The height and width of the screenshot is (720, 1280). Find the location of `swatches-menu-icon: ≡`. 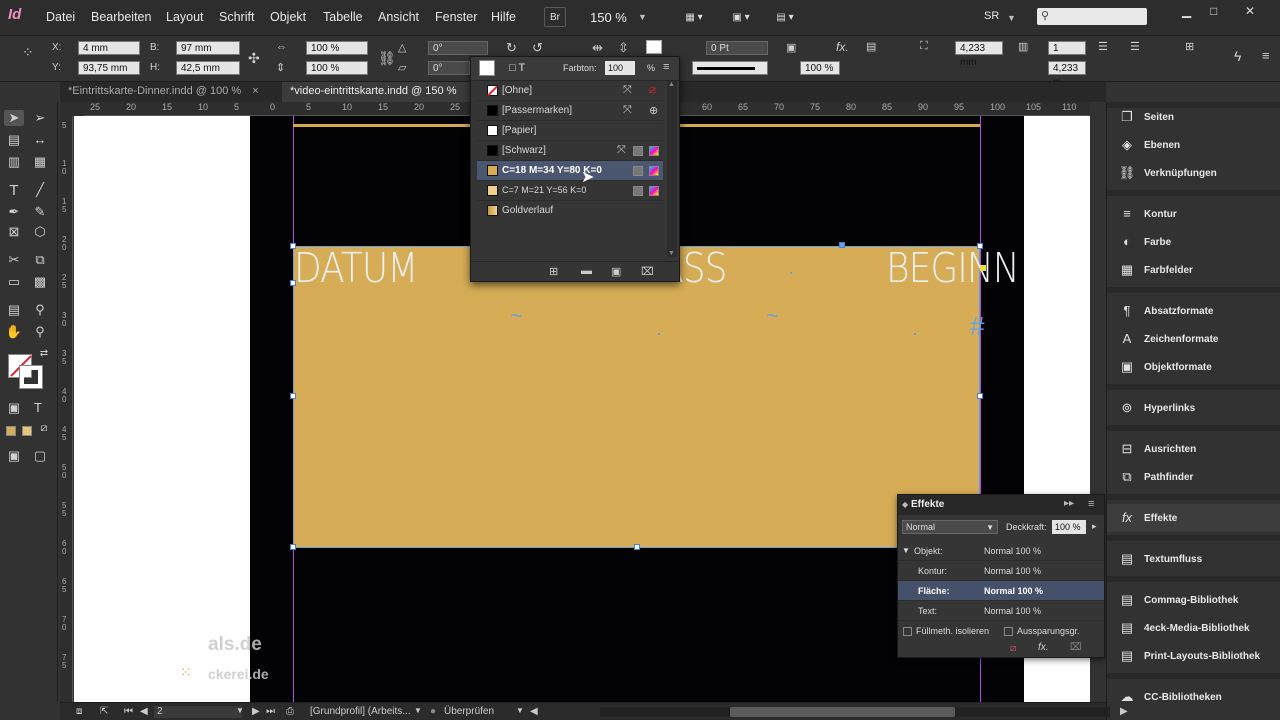

swatches-menu-icon: ≡ is located at coordinates (666, 67).